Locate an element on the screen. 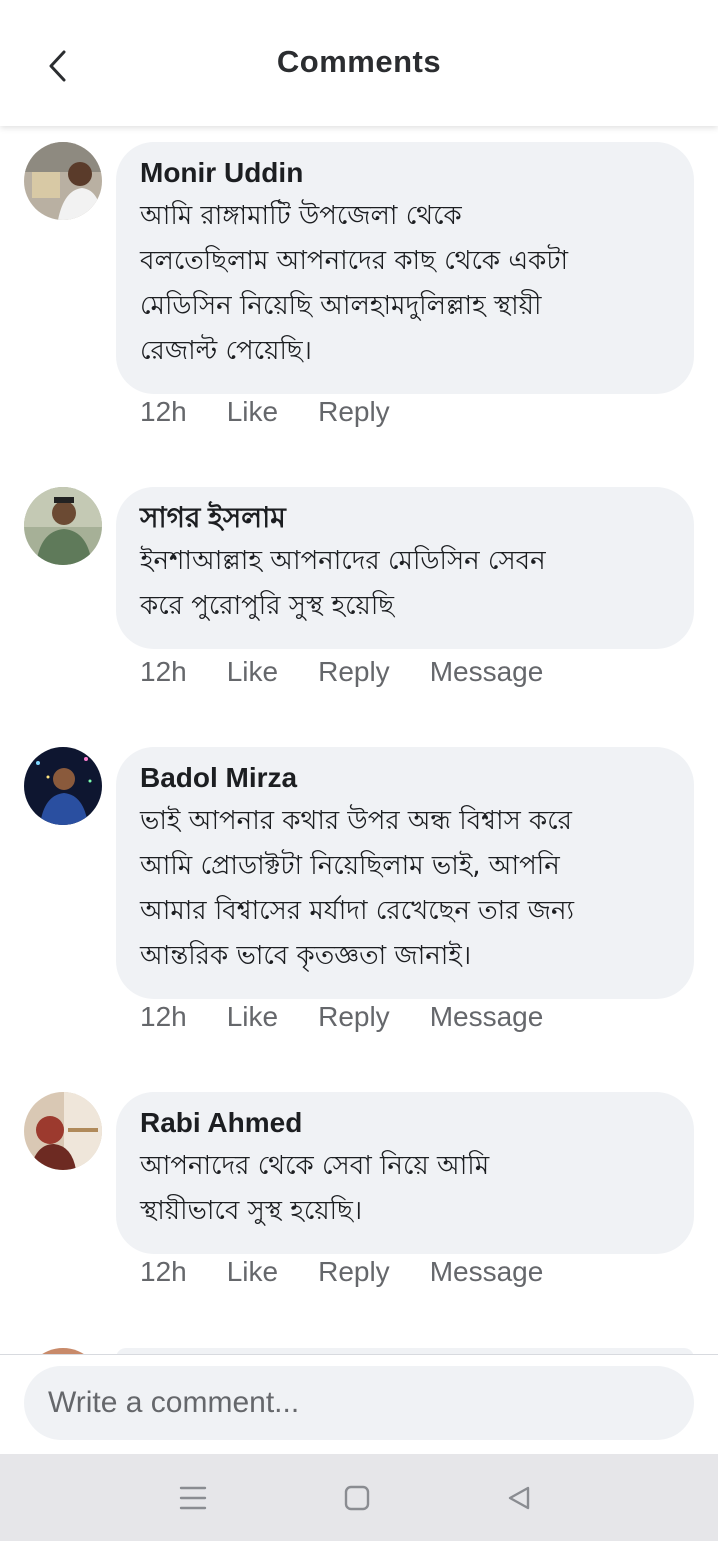 Image resolution: width=718 pixels, height=1541 pixels. comment-author: Rabi Ahmed is located at coordinates (405, 1123).